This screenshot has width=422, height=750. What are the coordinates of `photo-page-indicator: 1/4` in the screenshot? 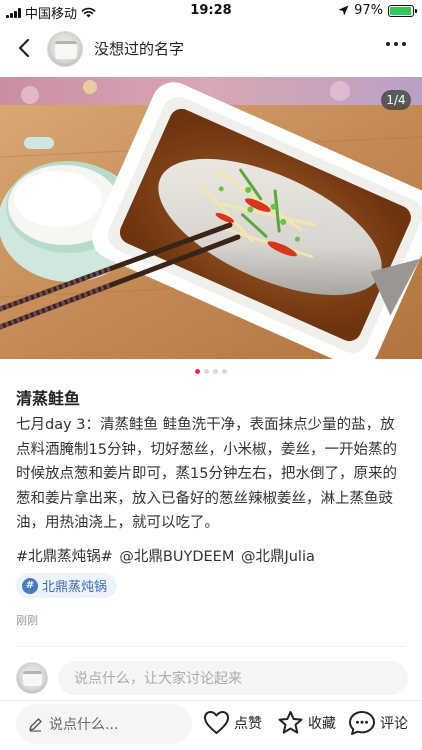 It's located at (396, 100).